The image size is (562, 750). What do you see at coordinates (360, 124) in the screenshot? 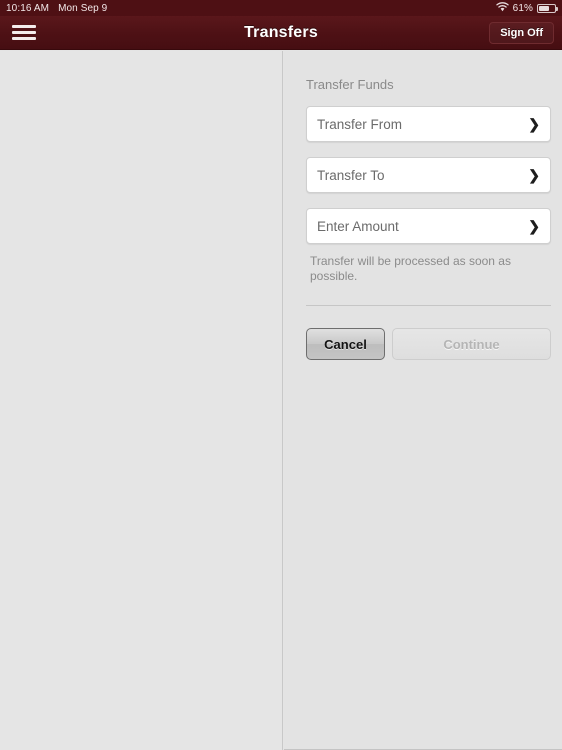
I see `transfer-from-label: Transfer From` at bounding box center [360, 124].